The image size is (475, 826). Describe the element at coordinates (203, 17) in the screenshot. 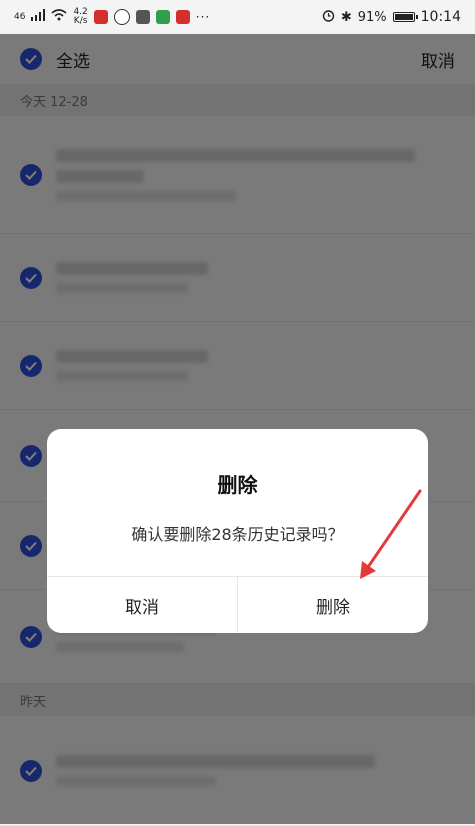

I see `more-notifications-icon: ···` at that location.